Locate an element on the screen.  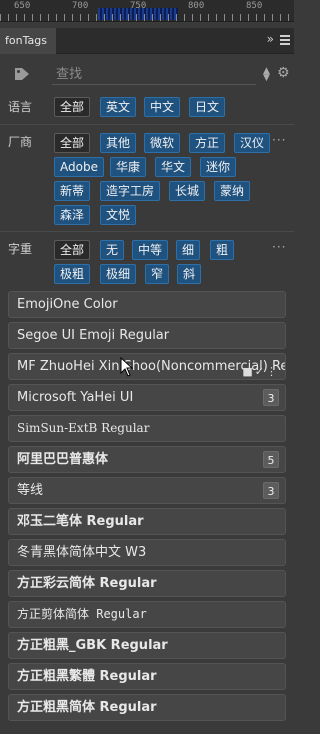
weight-chip: 窄 is located at coordinates (157, 274).